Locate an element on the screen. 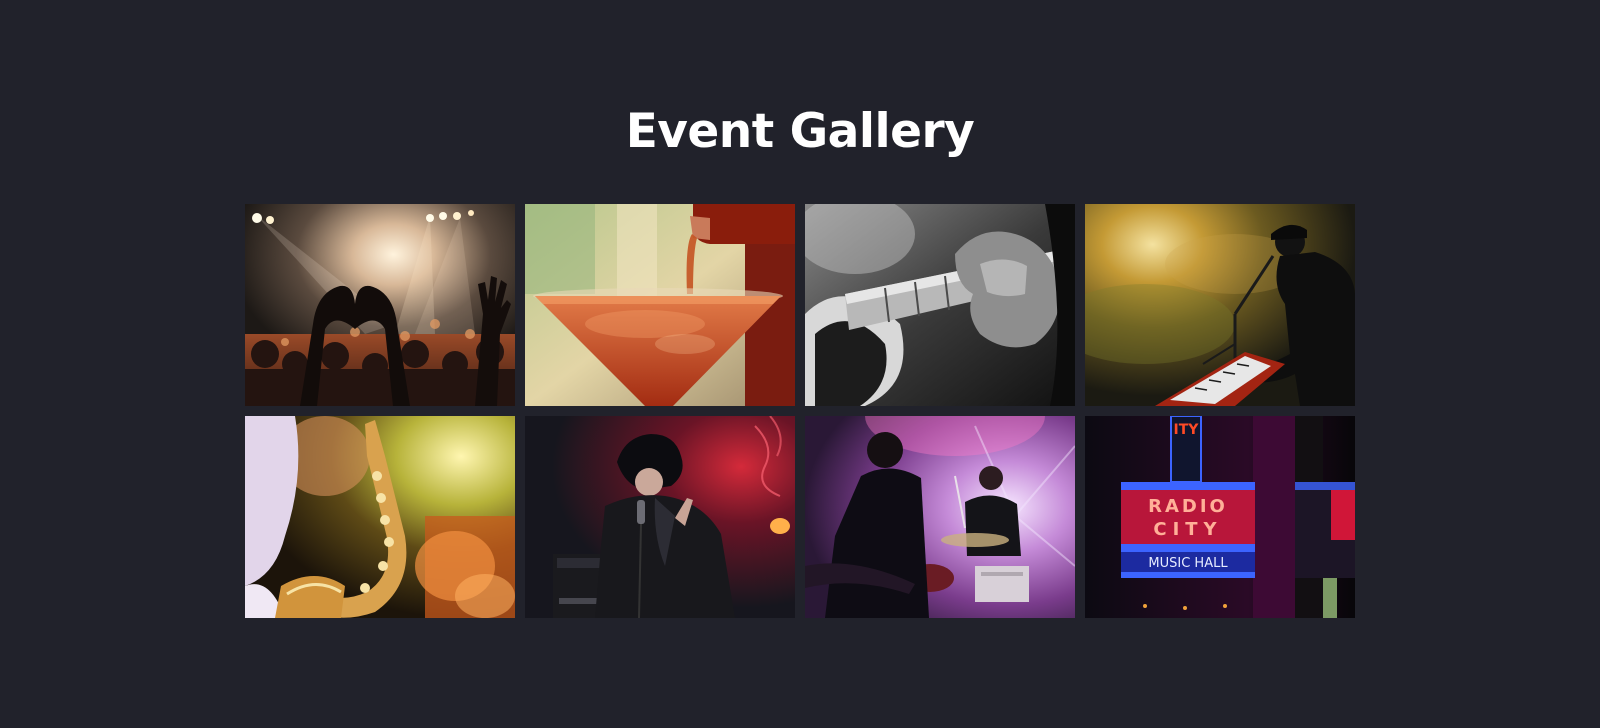  gallery-photo-band is located at coordinates (940, 517).